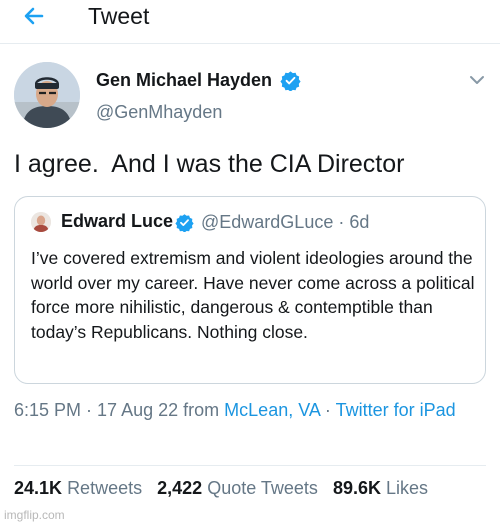 The height and width of the screenshot is (525, 500). What do you see at coordinates (105, 488) in the screenshot?
I see `retweets-label: Retweets` at bounding box center [105, 488].